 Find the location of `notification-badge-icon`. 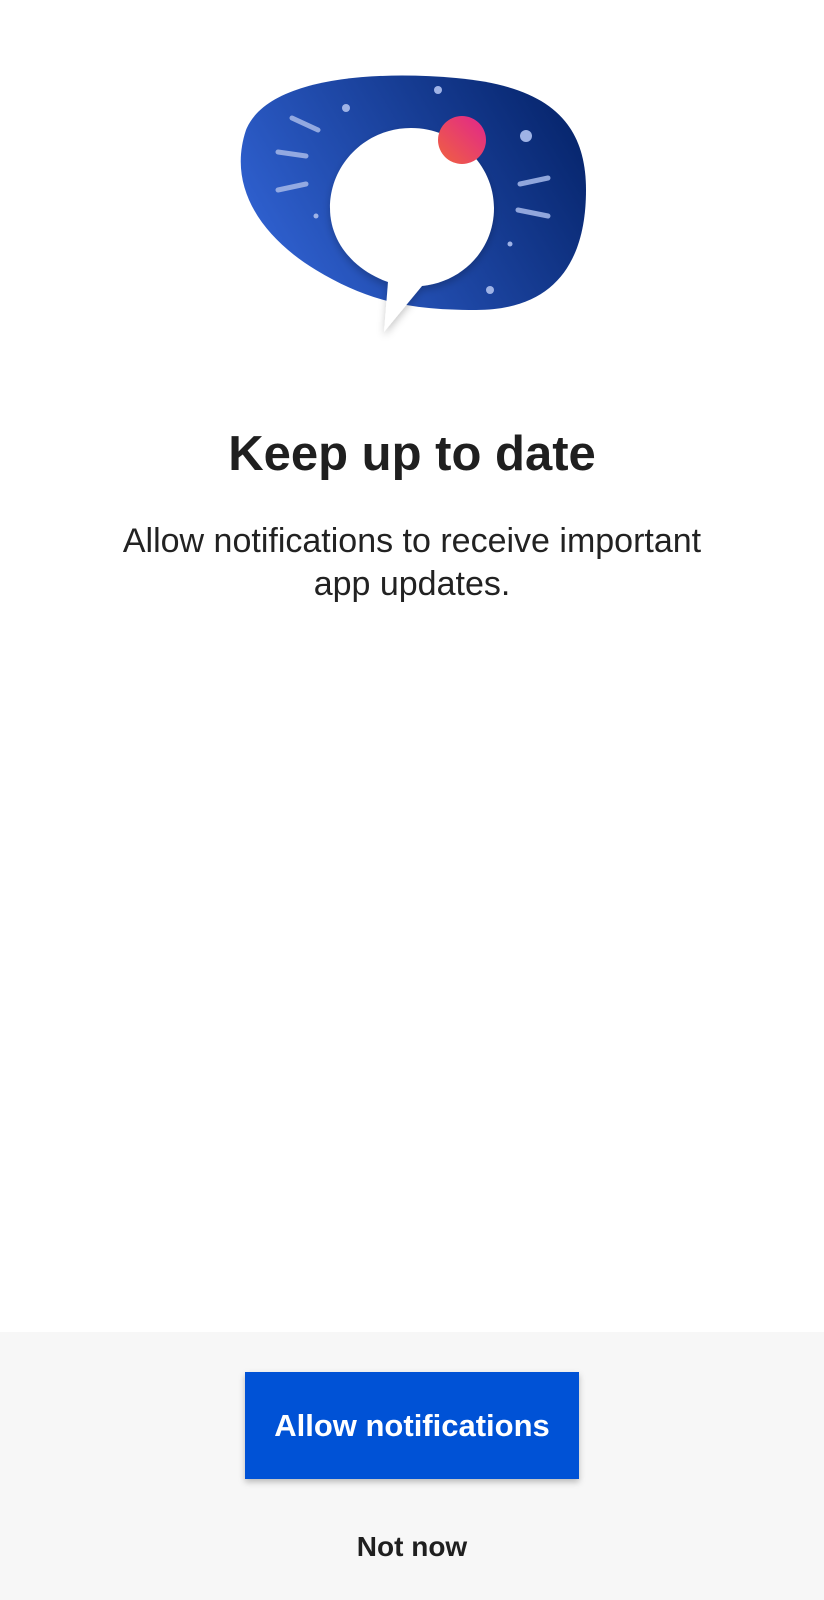

notification-badge-icon is located at coordinates (462, 140).